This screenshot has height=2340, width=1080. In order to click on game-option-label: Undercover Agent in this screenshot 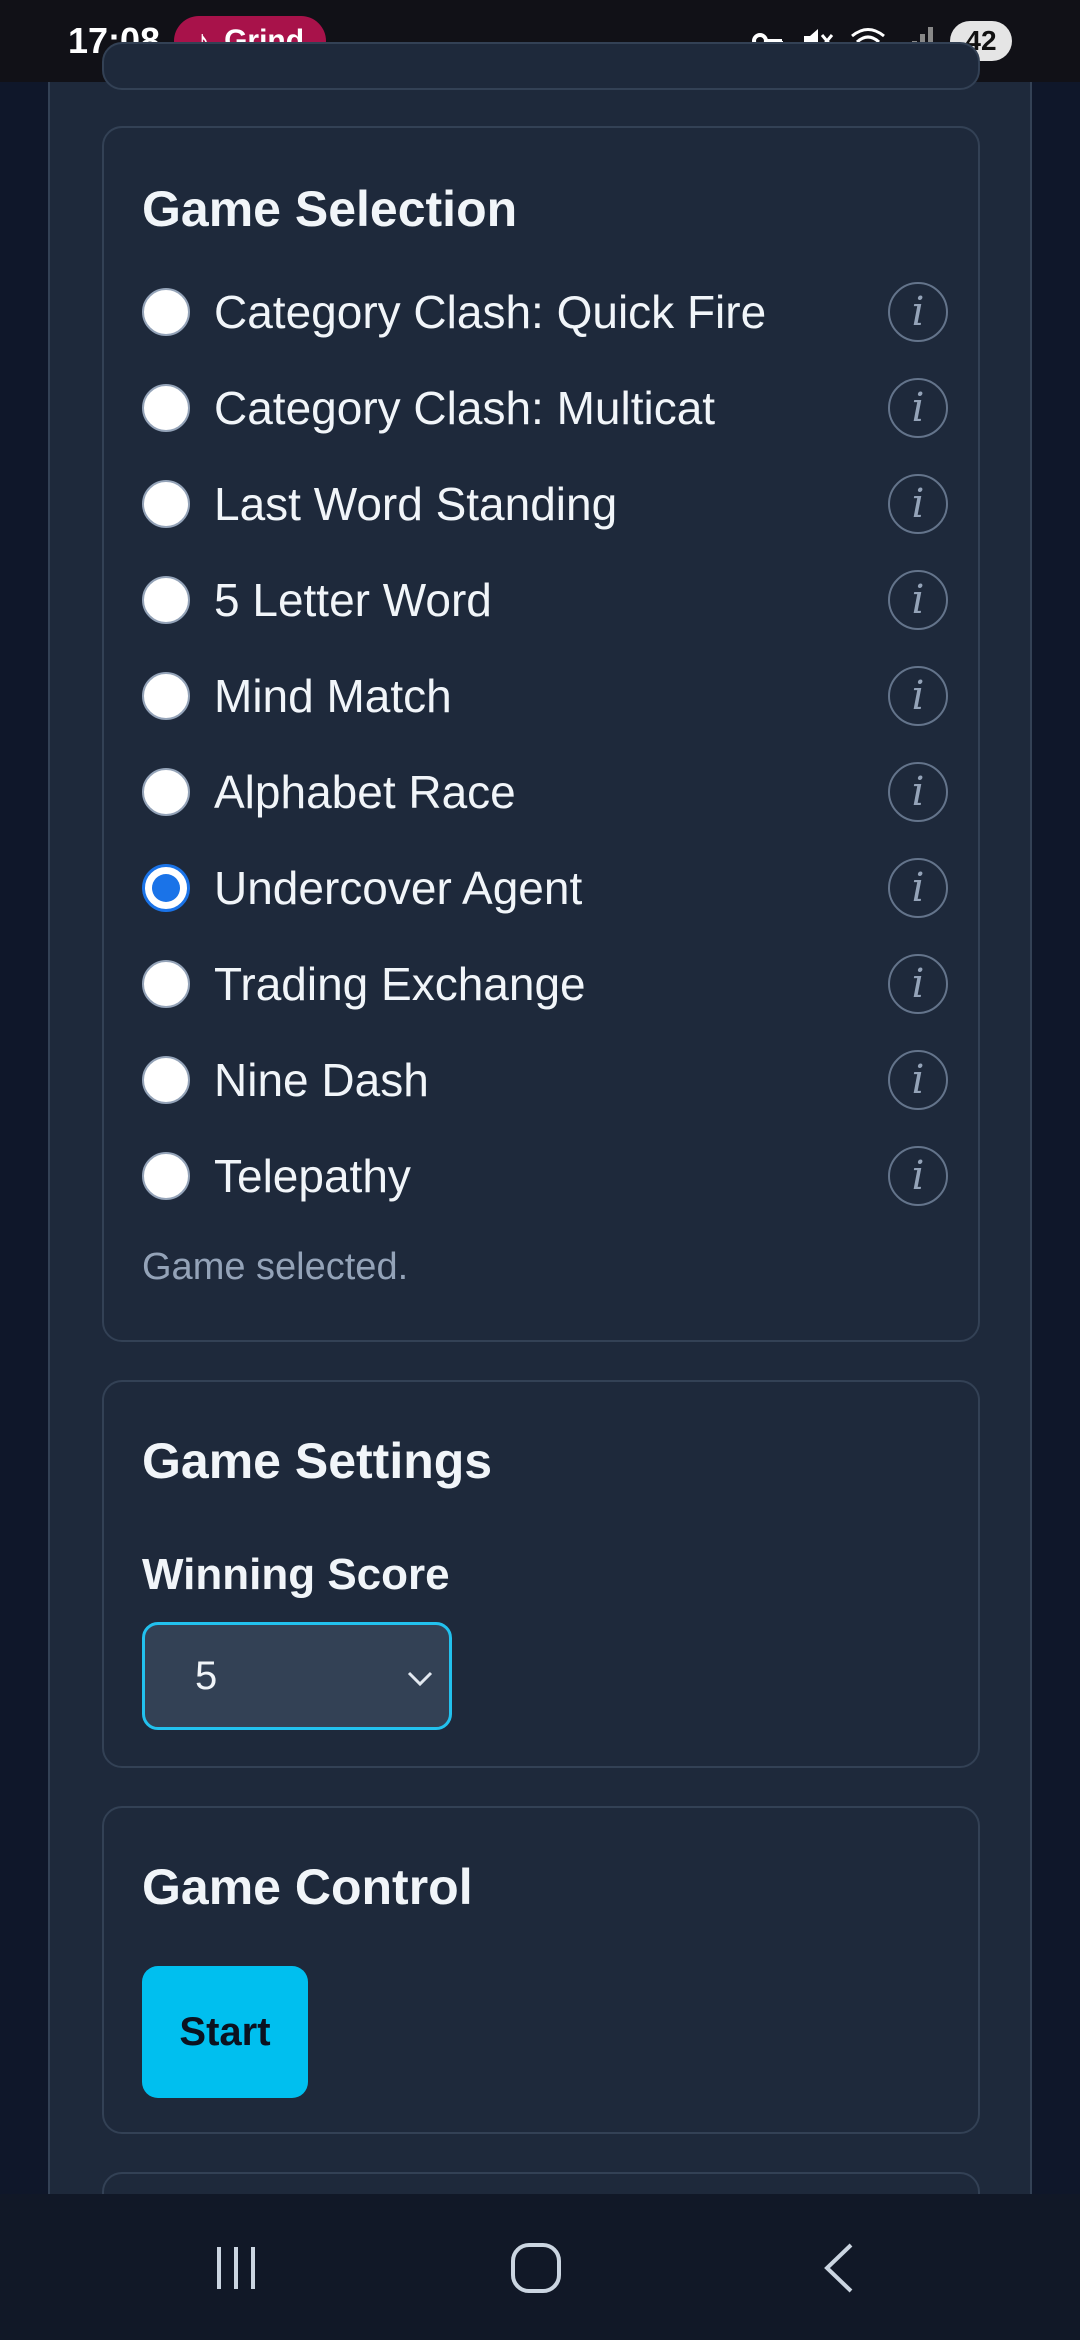, I will do `click(398, 888)`.